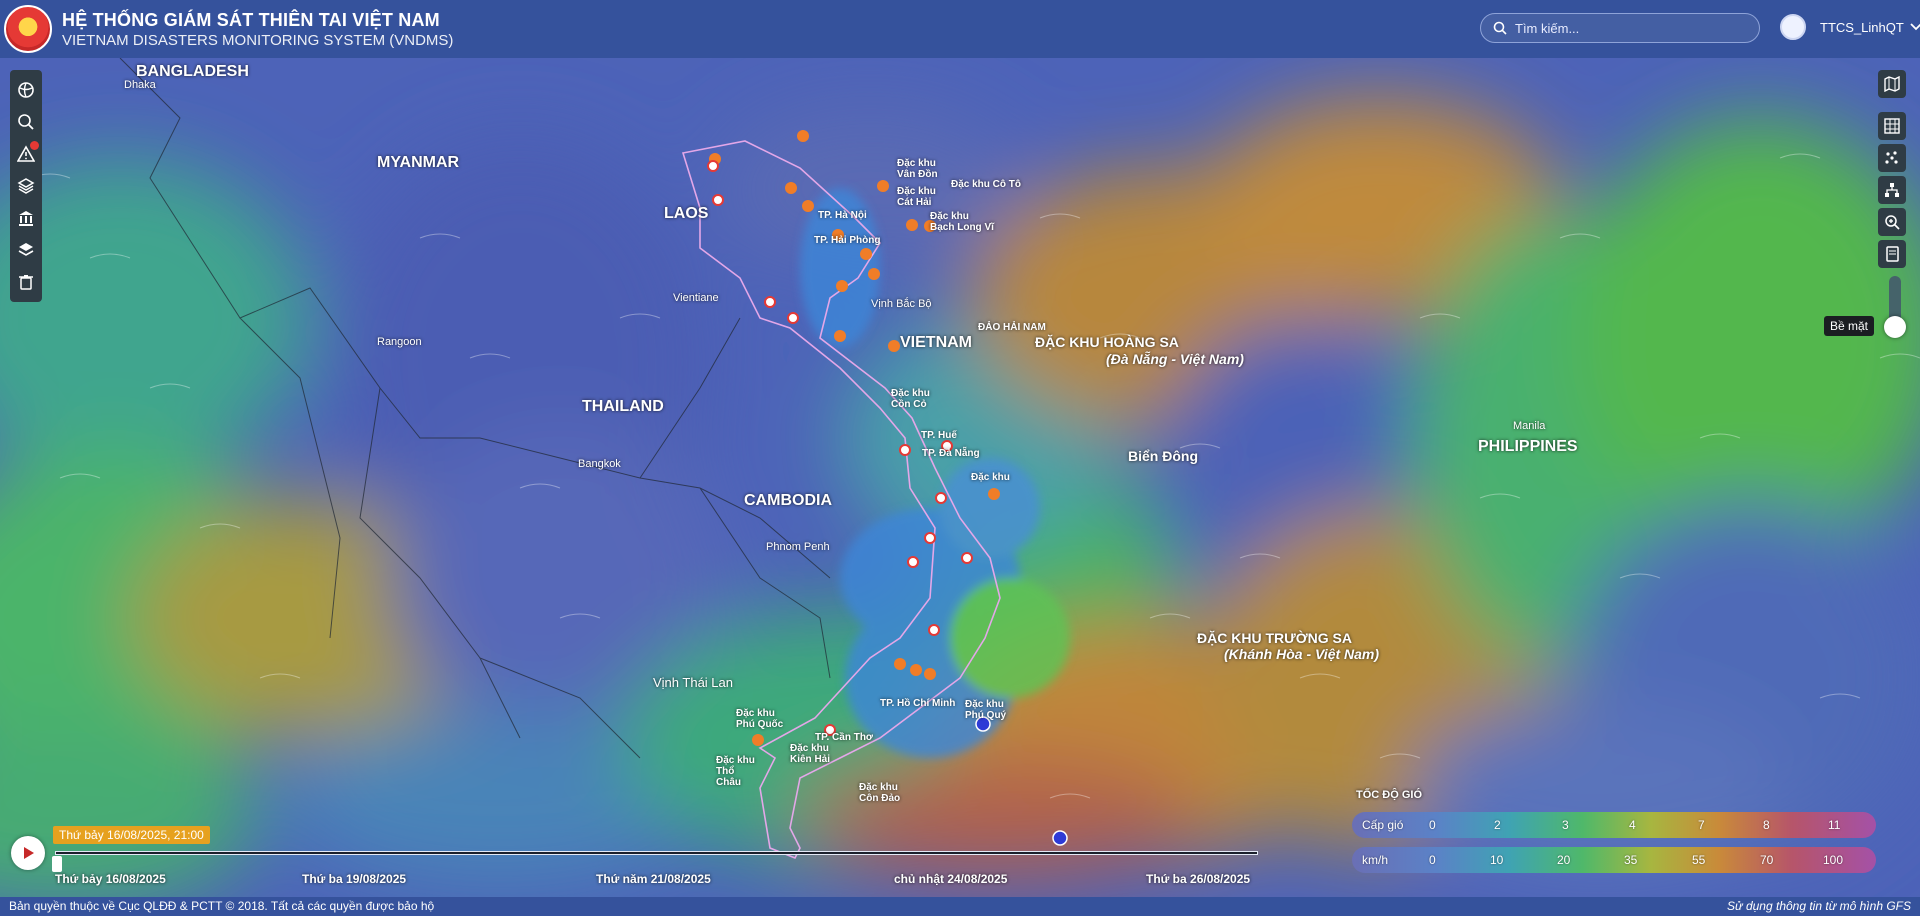 Image resolution: width=1920 pixels, height=916 pixels. I want to click on scatter-button, so click(1892, 158).